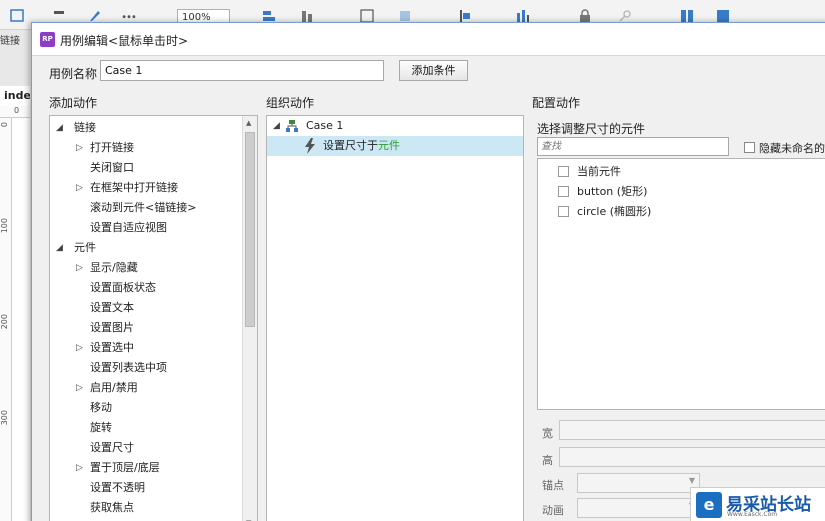  I want to click on dialog-titlebar: RP 用例编辑<鼠标单击时>, so click(428, 39).